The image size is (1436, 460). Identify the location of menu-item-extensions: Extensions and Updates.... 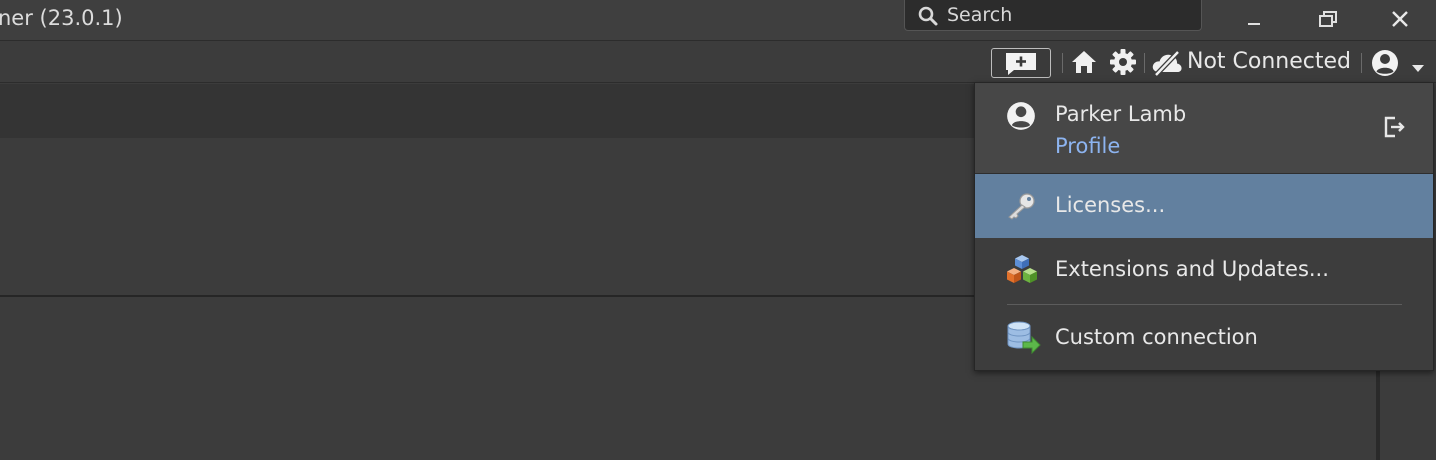
(1204, 270).